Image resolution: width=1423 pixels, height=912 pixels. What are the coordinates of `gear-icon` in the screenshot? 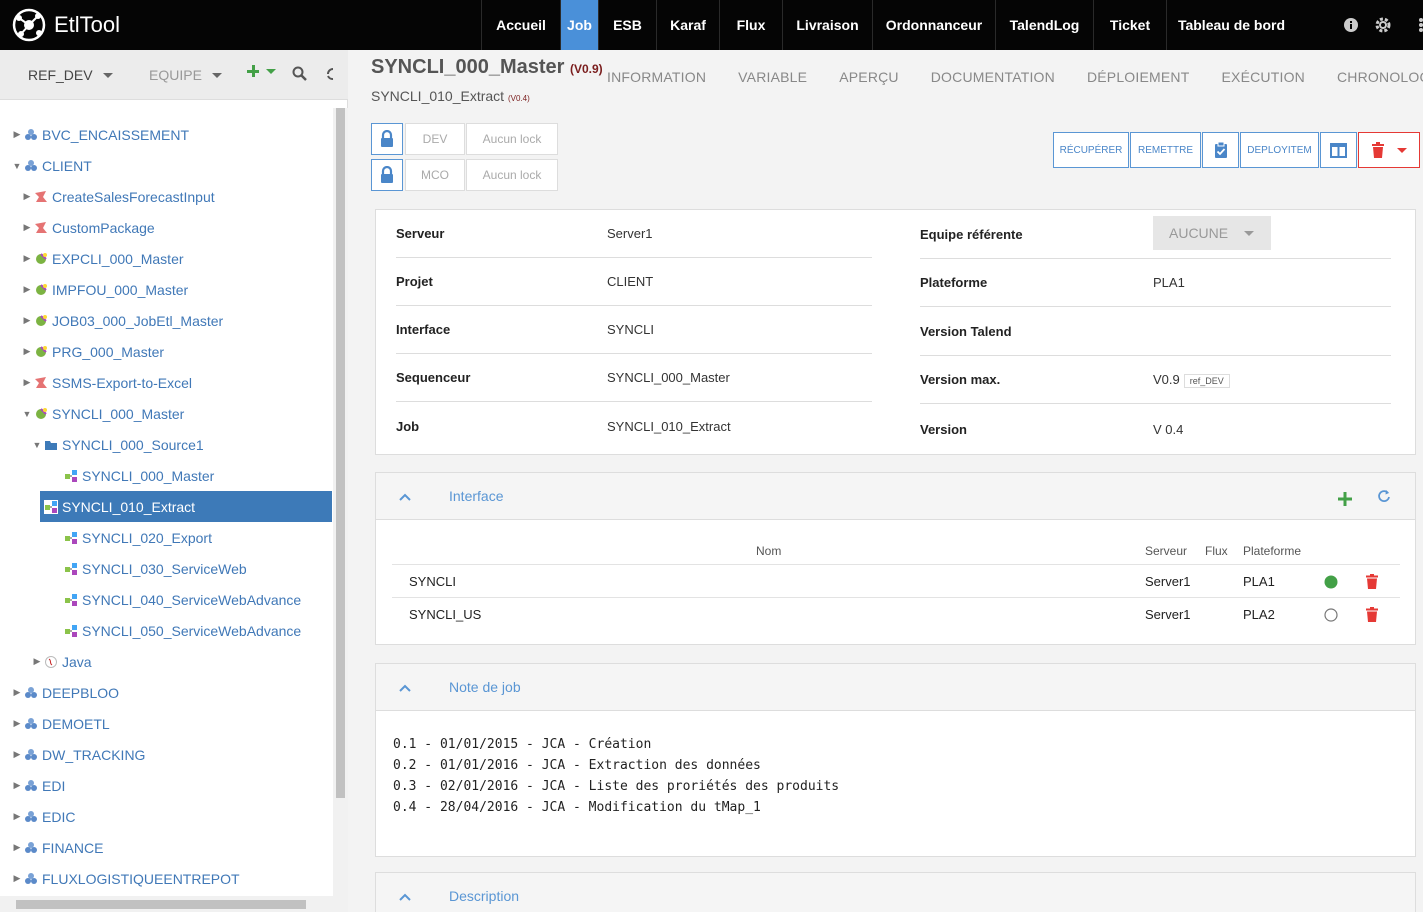 It's located at (1383, 25).